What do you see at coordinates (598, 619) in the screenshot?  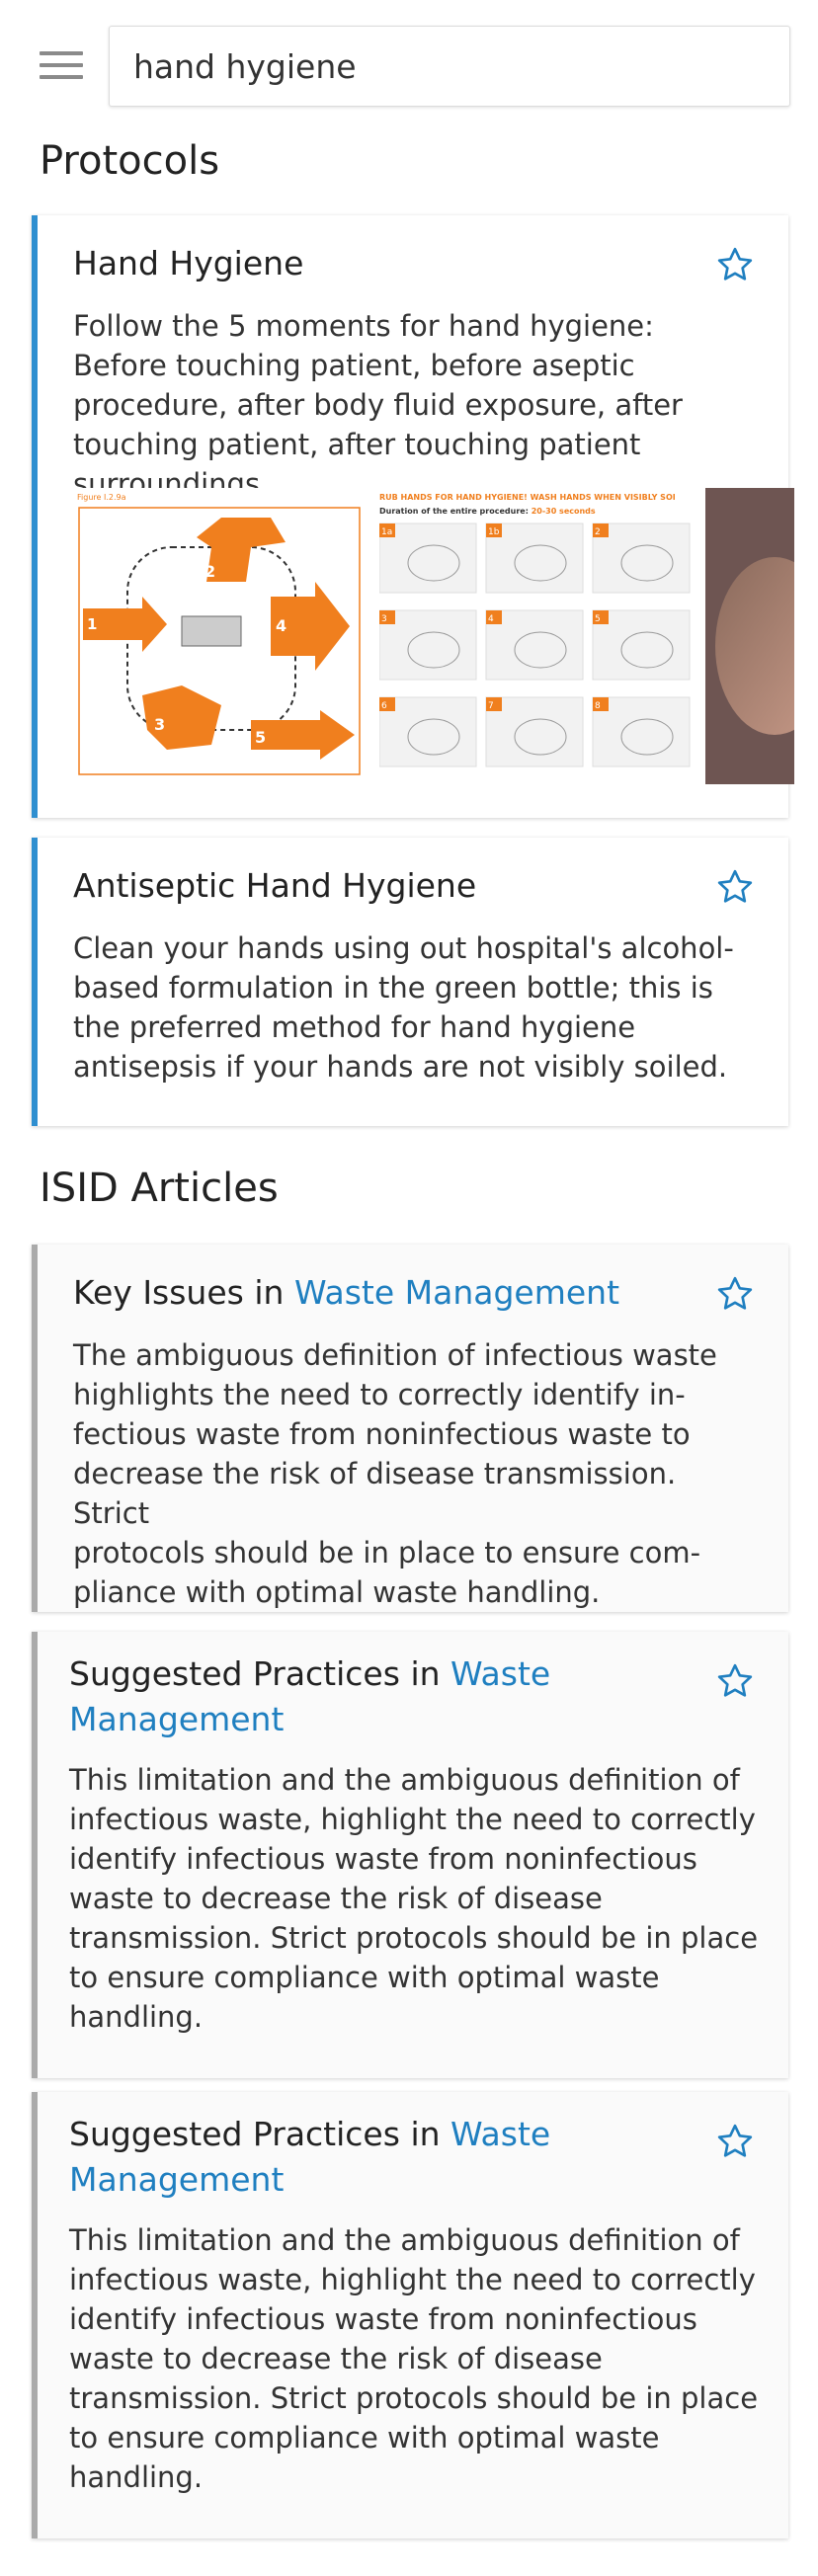 I see `rub-step-number: 5` at bounding box center [598, 619].